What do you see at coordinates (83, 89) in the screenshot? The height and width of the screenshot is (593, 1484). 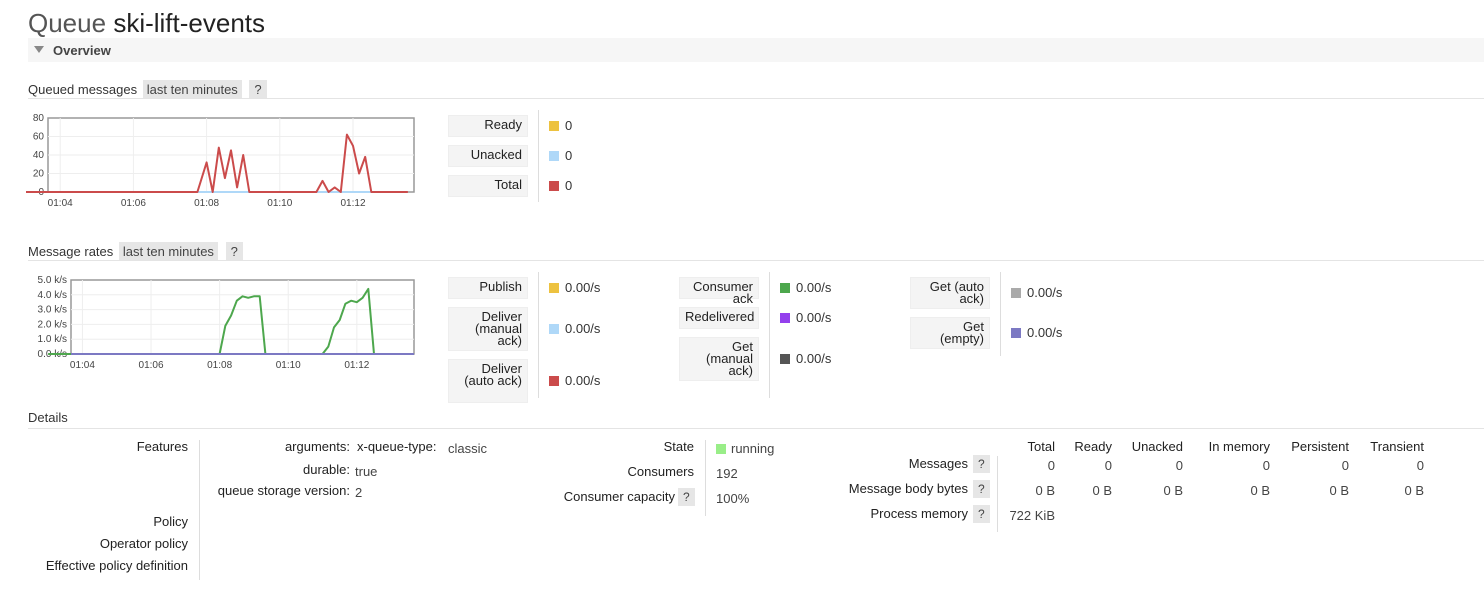 I see `queued-heading-text: Queued messages` at bounding box center [83, 89].